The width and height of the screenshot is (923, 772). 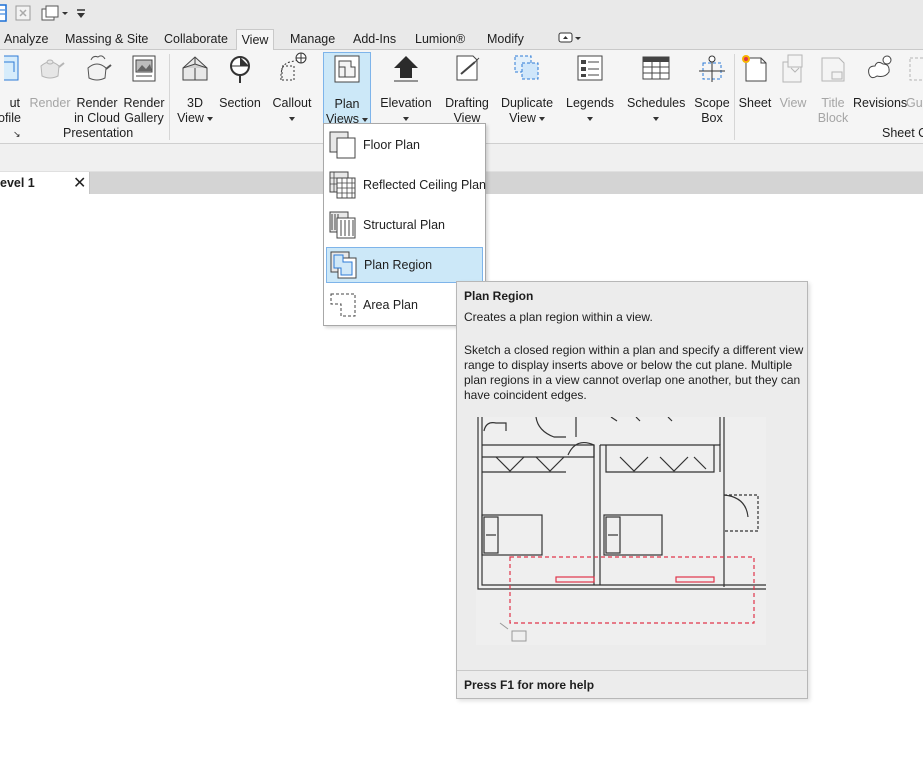 I want to click on menu-item-label: Plan Region, so click(x=398, y=265).